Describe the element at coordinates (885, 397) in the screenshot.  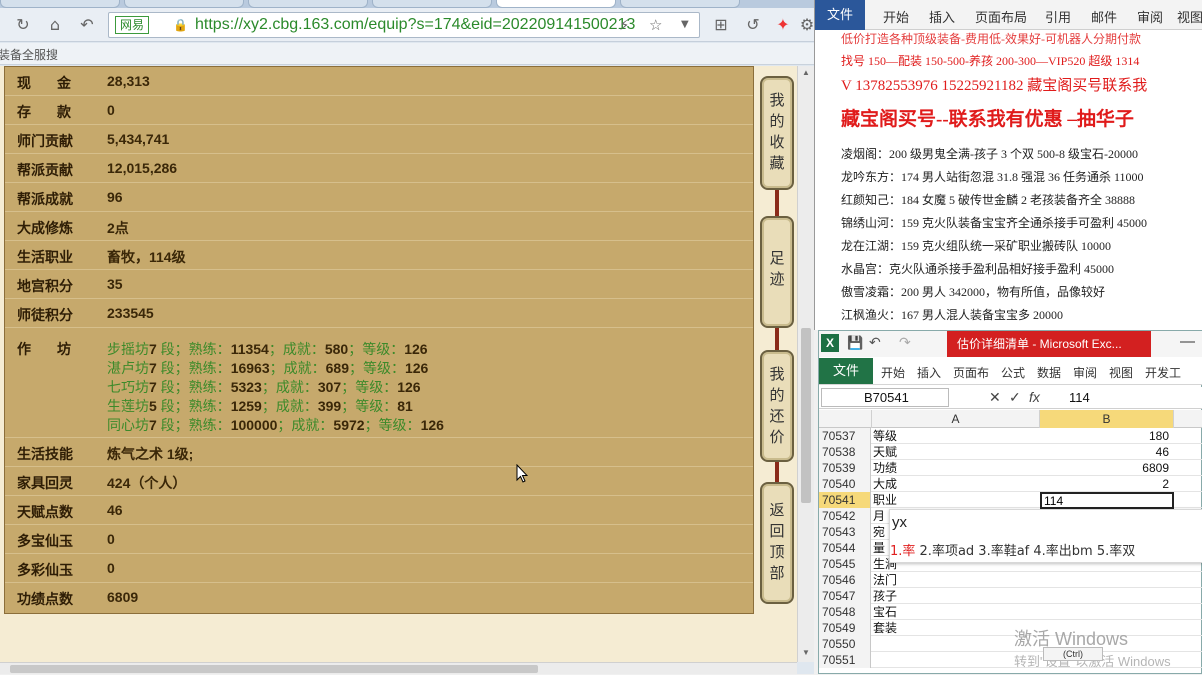
I see `name-box: B70541` at that location.